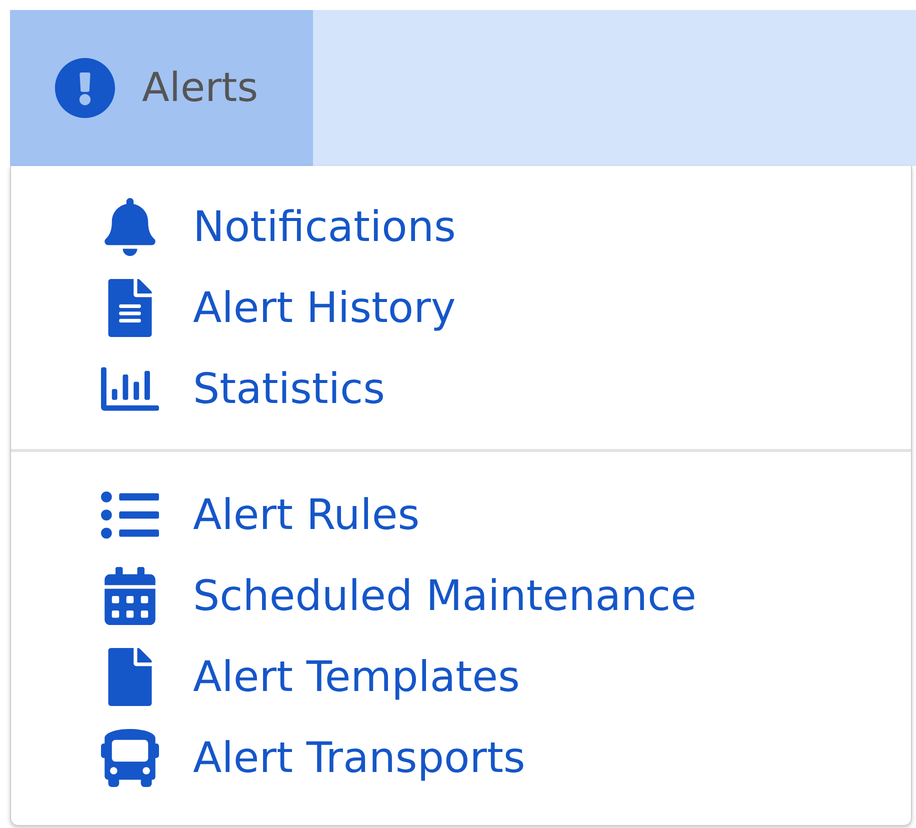 The image size is (916, 828). I want to click on menu-item: Scheduled Maintenance, so click(461, 595).